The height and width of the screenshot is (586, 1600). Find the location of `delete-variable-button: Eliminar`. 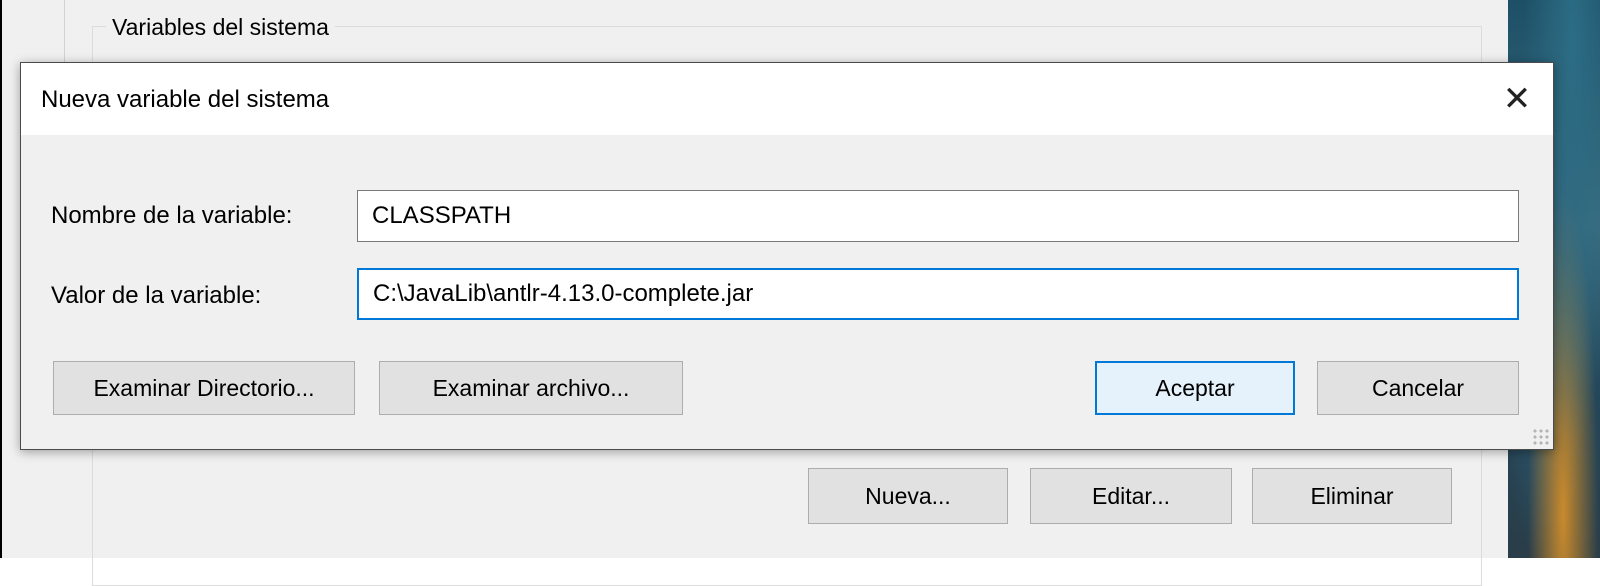

delete-variable-button: Eliminar is located at coordinates (1352, 496).